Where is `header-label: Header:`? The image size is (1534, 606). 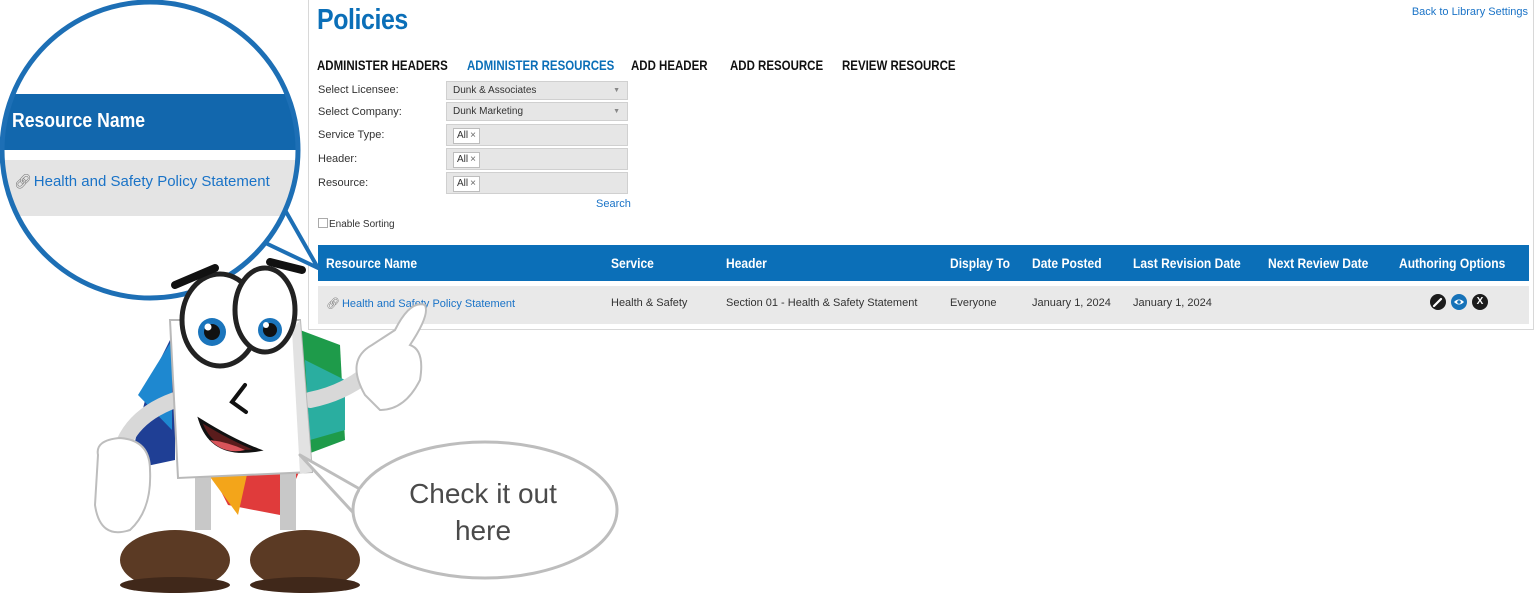
header-label: Header: is located at coordinates (338, 159).